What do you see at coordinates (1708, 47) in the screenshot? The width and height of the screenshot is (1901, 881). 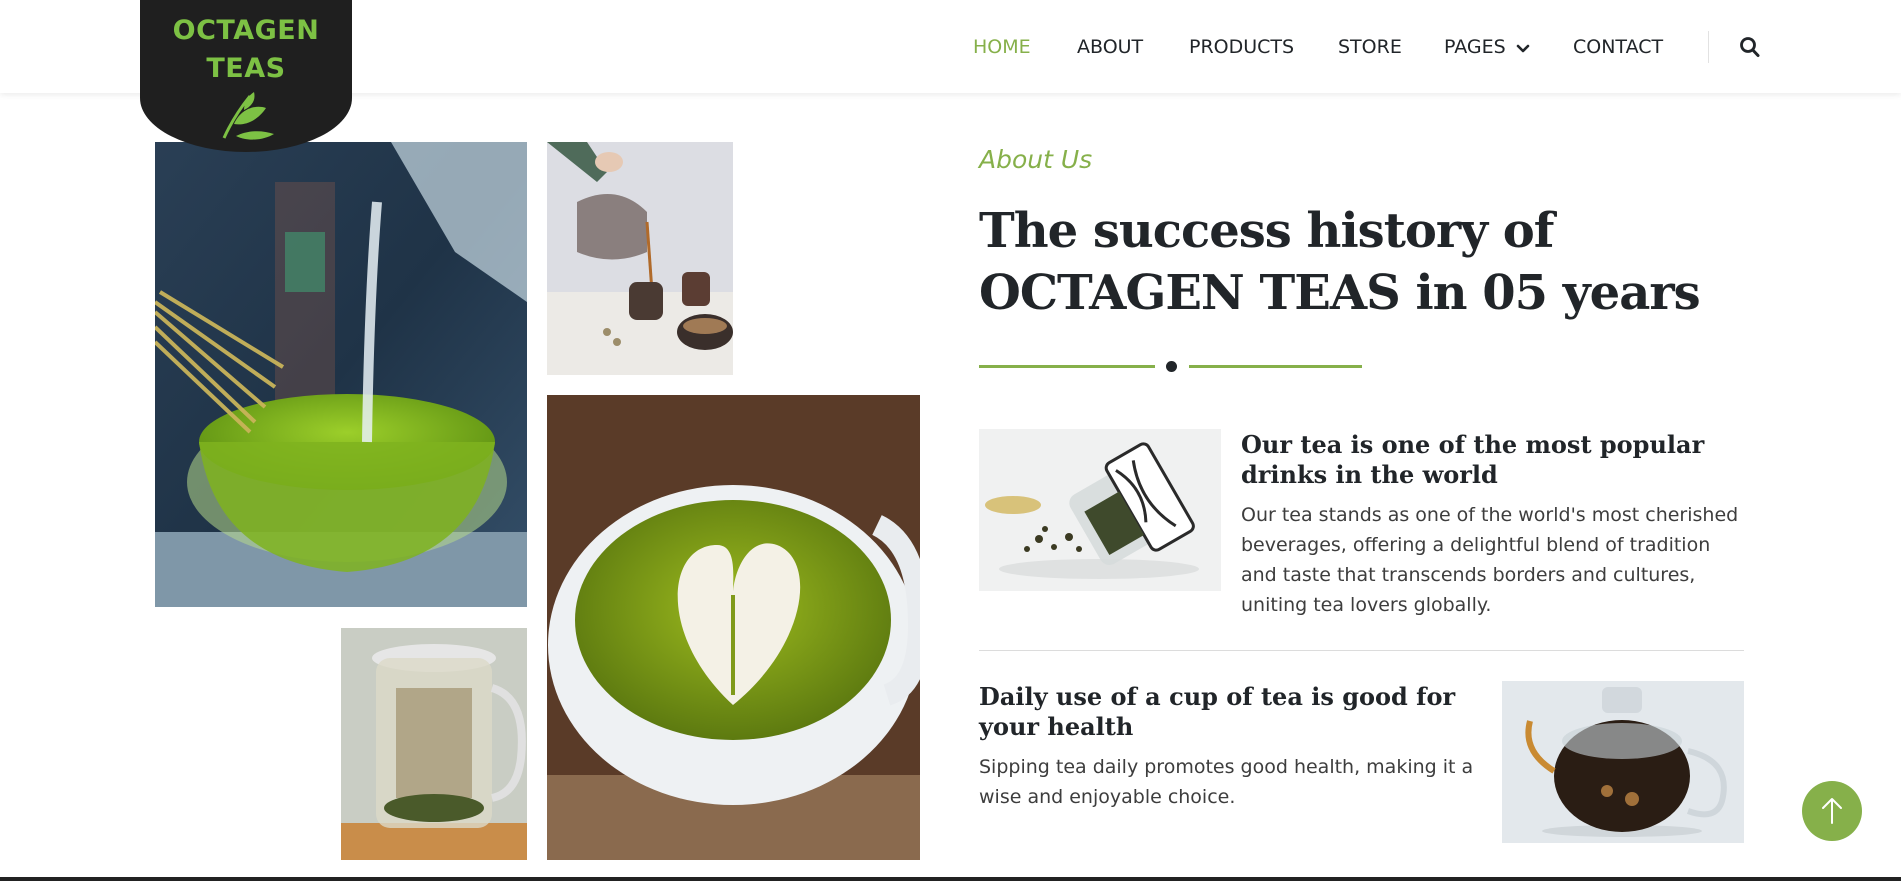 I see `nav-divider` at bounding box center [1708, 47].